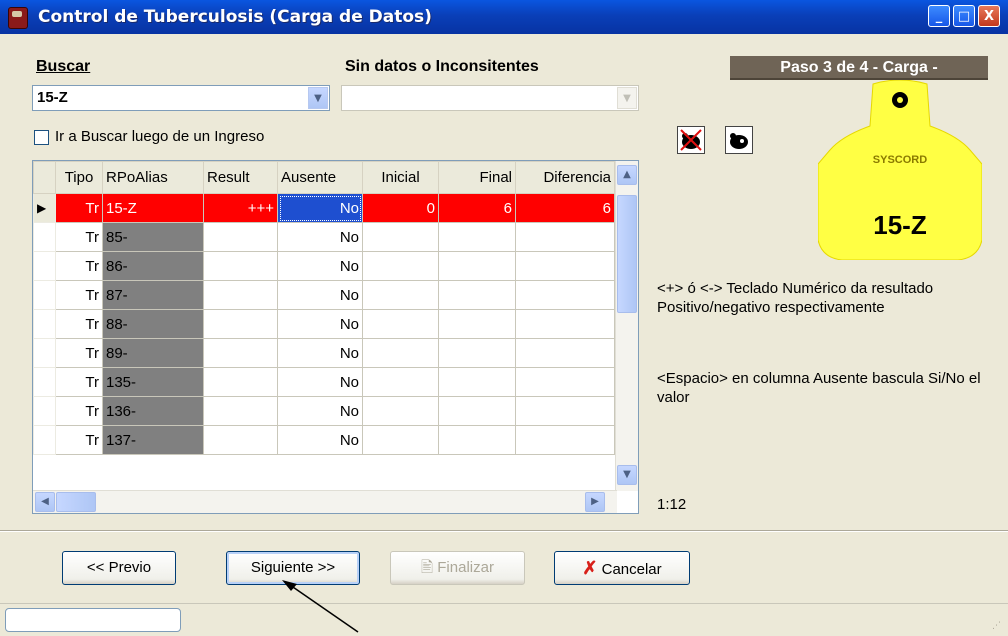 This screenshot has width=1008, height=636. Describe the element at coordinates (240, 177) in the screenshot. I see `col-result: Result` at that location.